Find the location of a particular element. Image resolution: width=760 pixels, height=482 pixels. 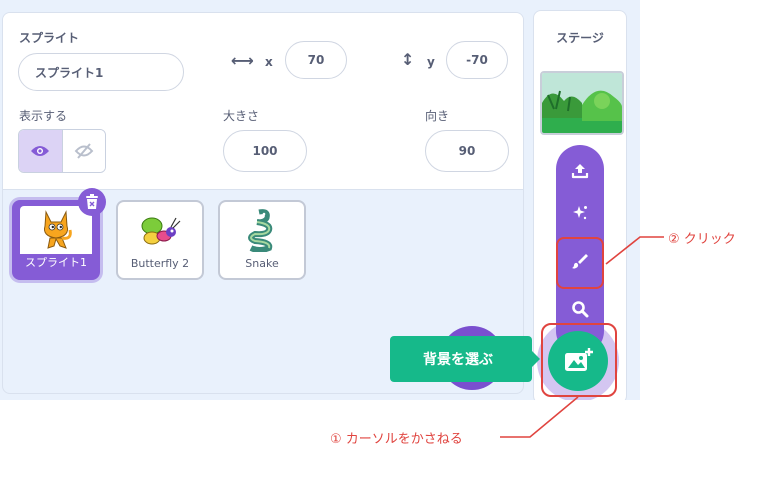

step-1-annotation: ① カーソルをかさねる is located at coordinates (396, 439).